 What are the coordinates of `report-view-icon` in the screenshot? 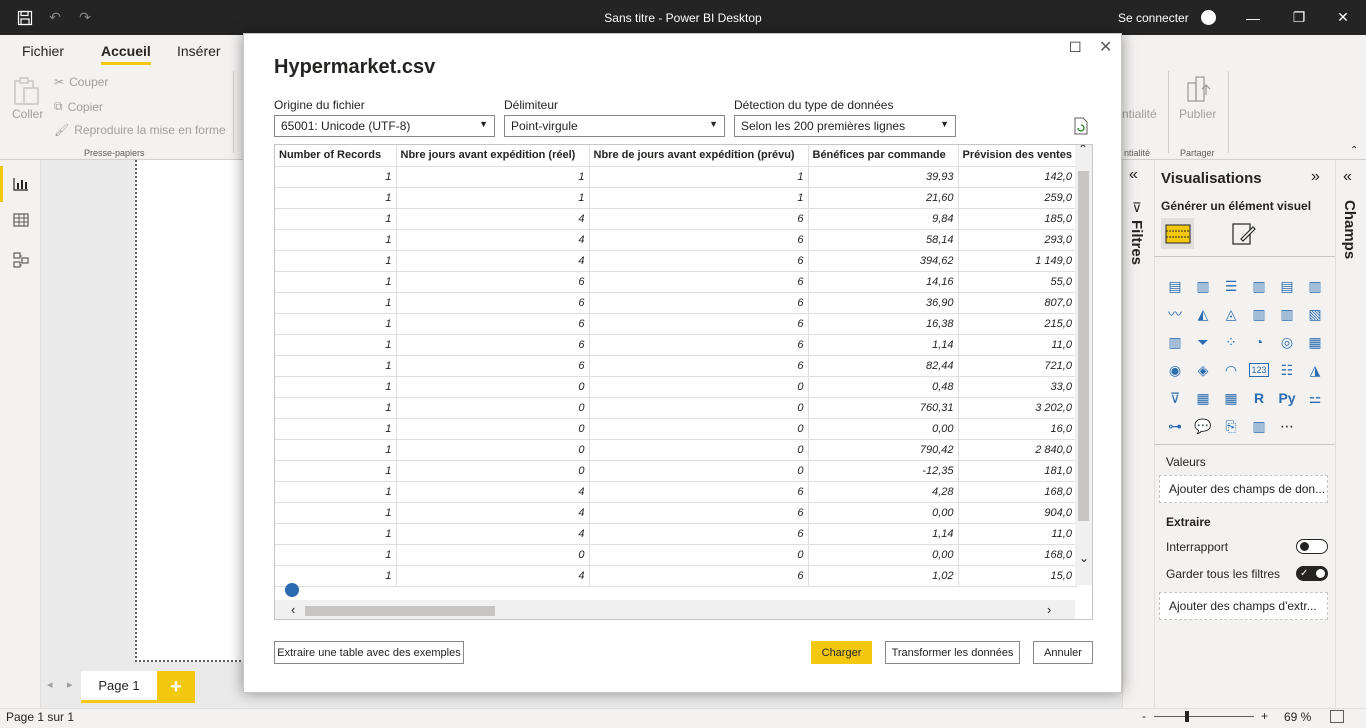 It's located at (21, 184).